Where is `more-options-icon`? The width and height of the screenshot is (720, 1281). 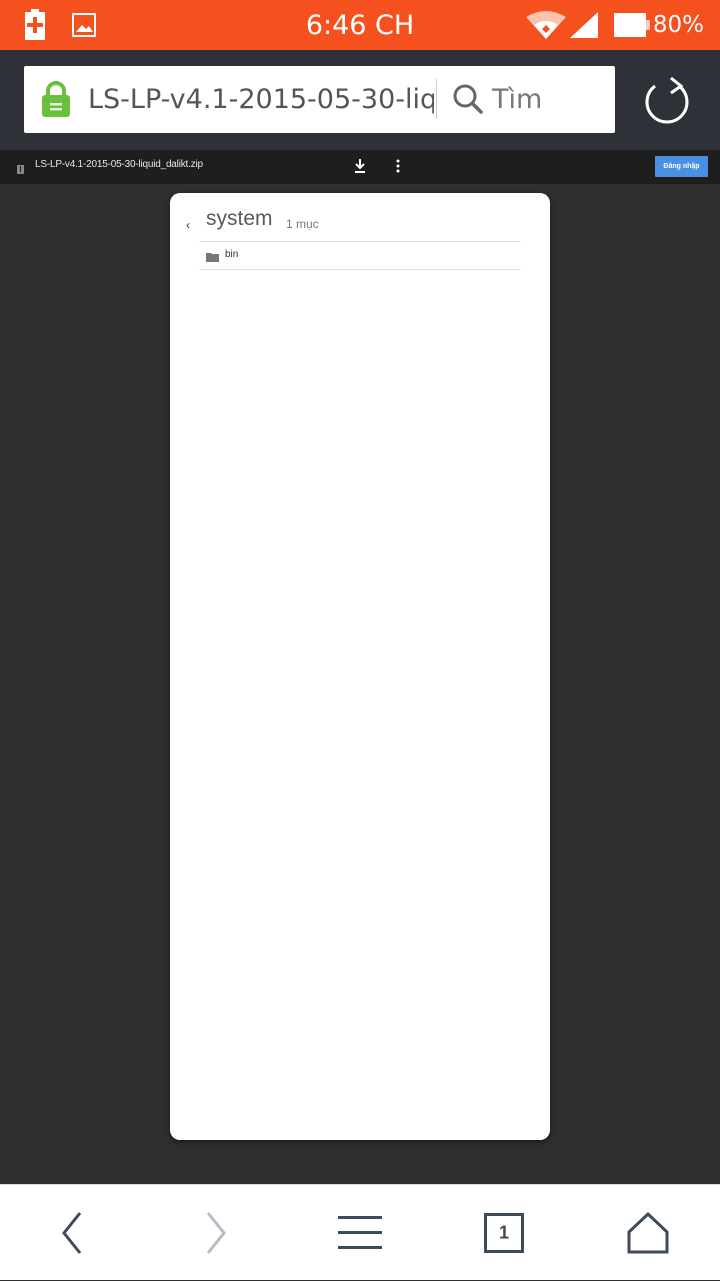 more-options-icon is located at coordinates (398, 168).